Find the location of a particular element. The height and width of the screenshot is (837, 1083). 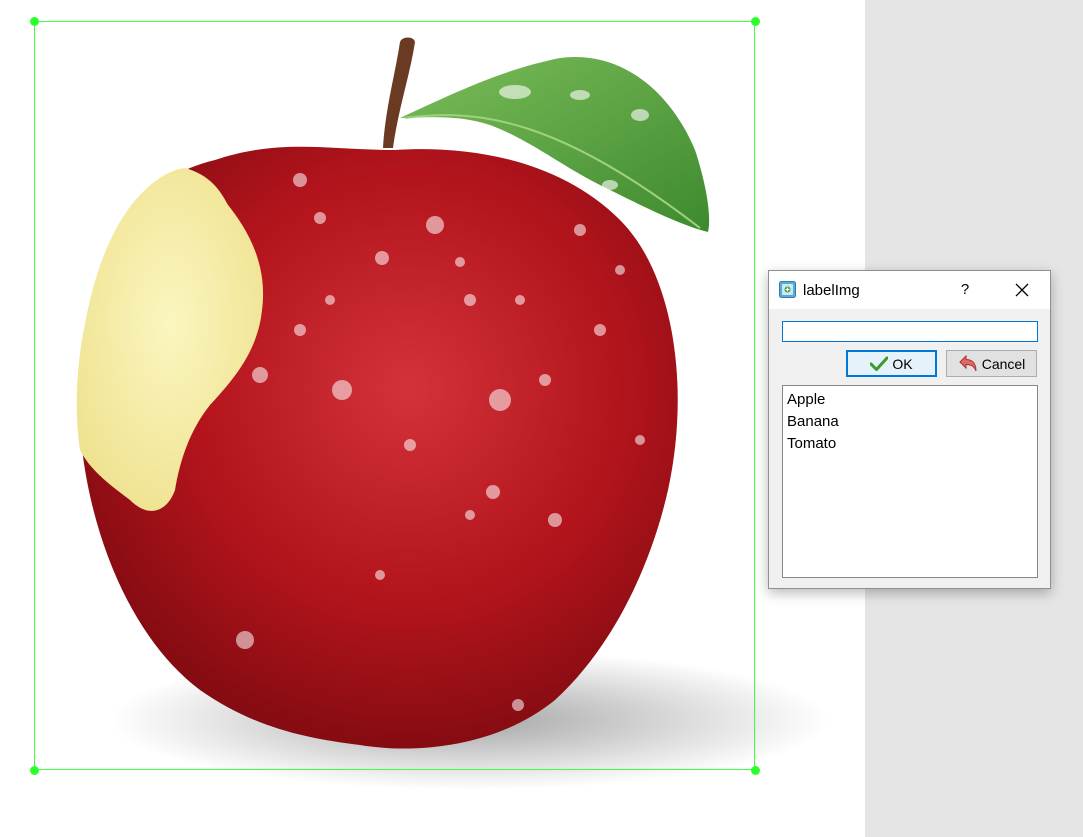

checkmark-icon is located at coordinates (879, 363).